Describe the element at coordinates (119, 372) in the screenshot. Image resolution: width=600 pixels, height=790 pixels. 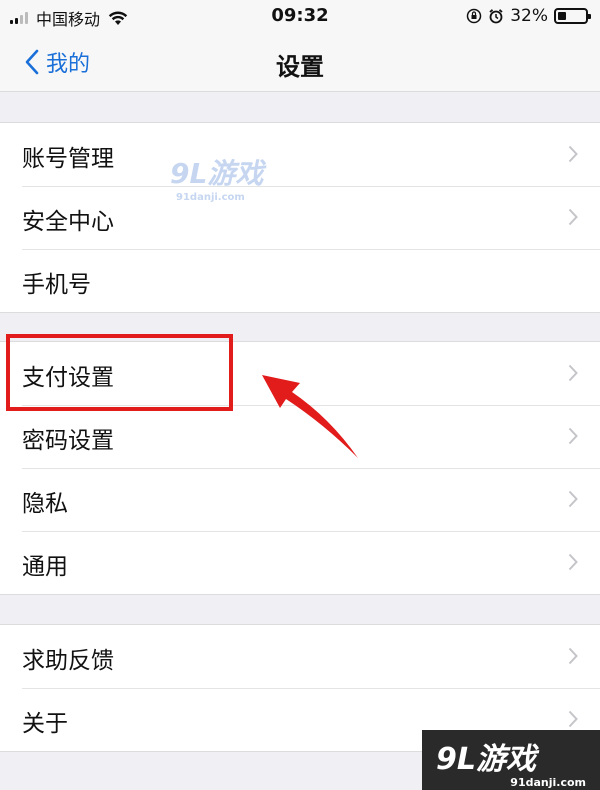
I see `highlight-box` at that location.